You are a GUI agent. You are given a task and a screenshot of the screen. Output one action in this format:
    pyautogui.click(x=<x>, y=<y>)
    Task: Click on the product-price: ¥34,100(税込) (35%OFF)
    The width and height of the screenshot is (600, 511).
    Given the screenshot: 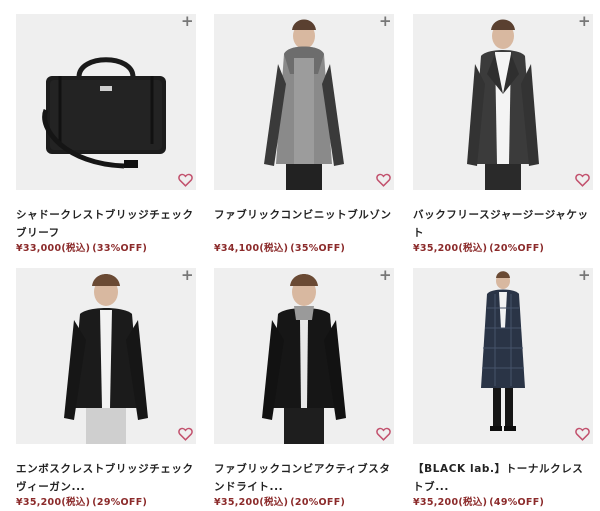 What is the action you would take?
    pyautogui.click(x=304, y=249)
    